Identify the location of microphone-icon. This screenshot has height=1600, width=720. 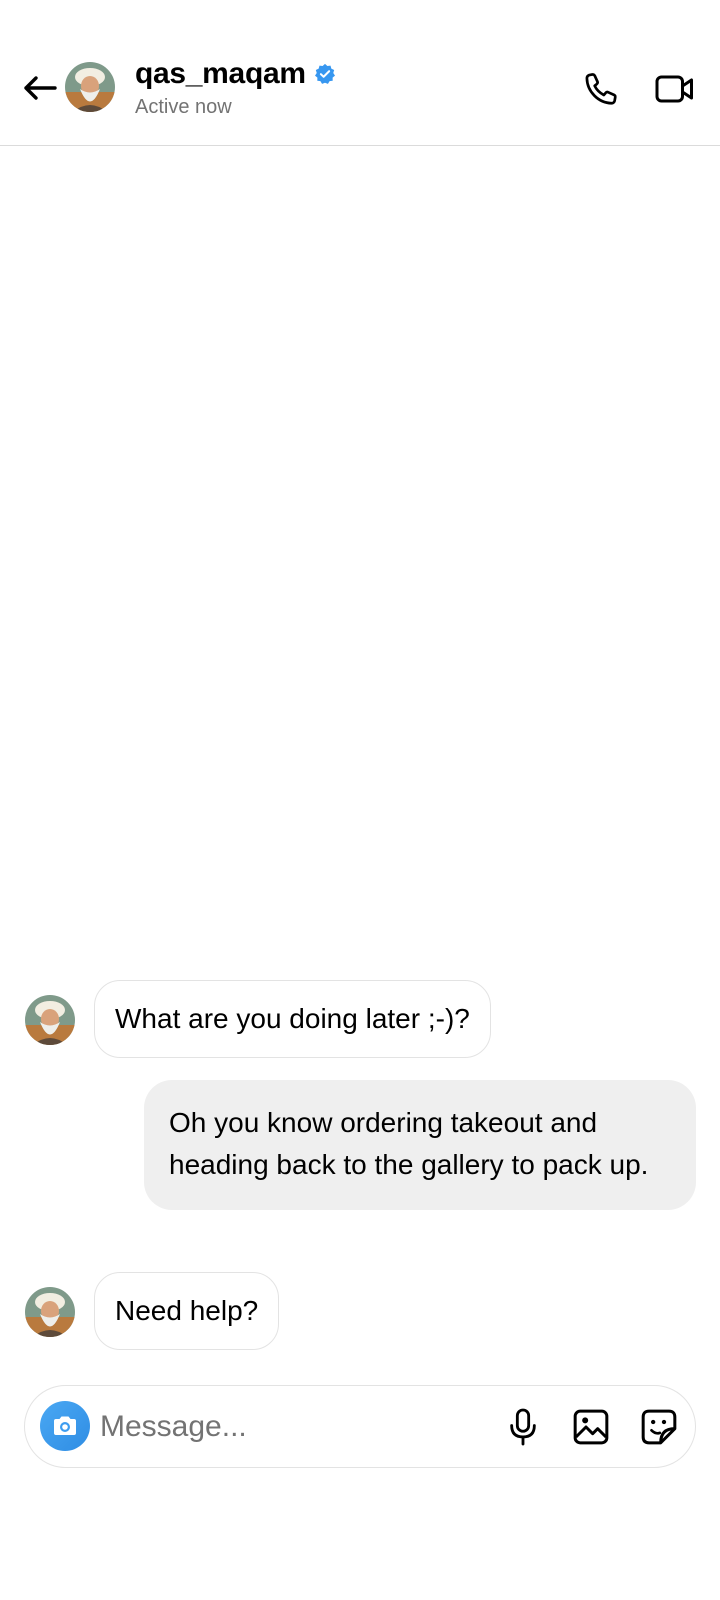
(523, 1427).